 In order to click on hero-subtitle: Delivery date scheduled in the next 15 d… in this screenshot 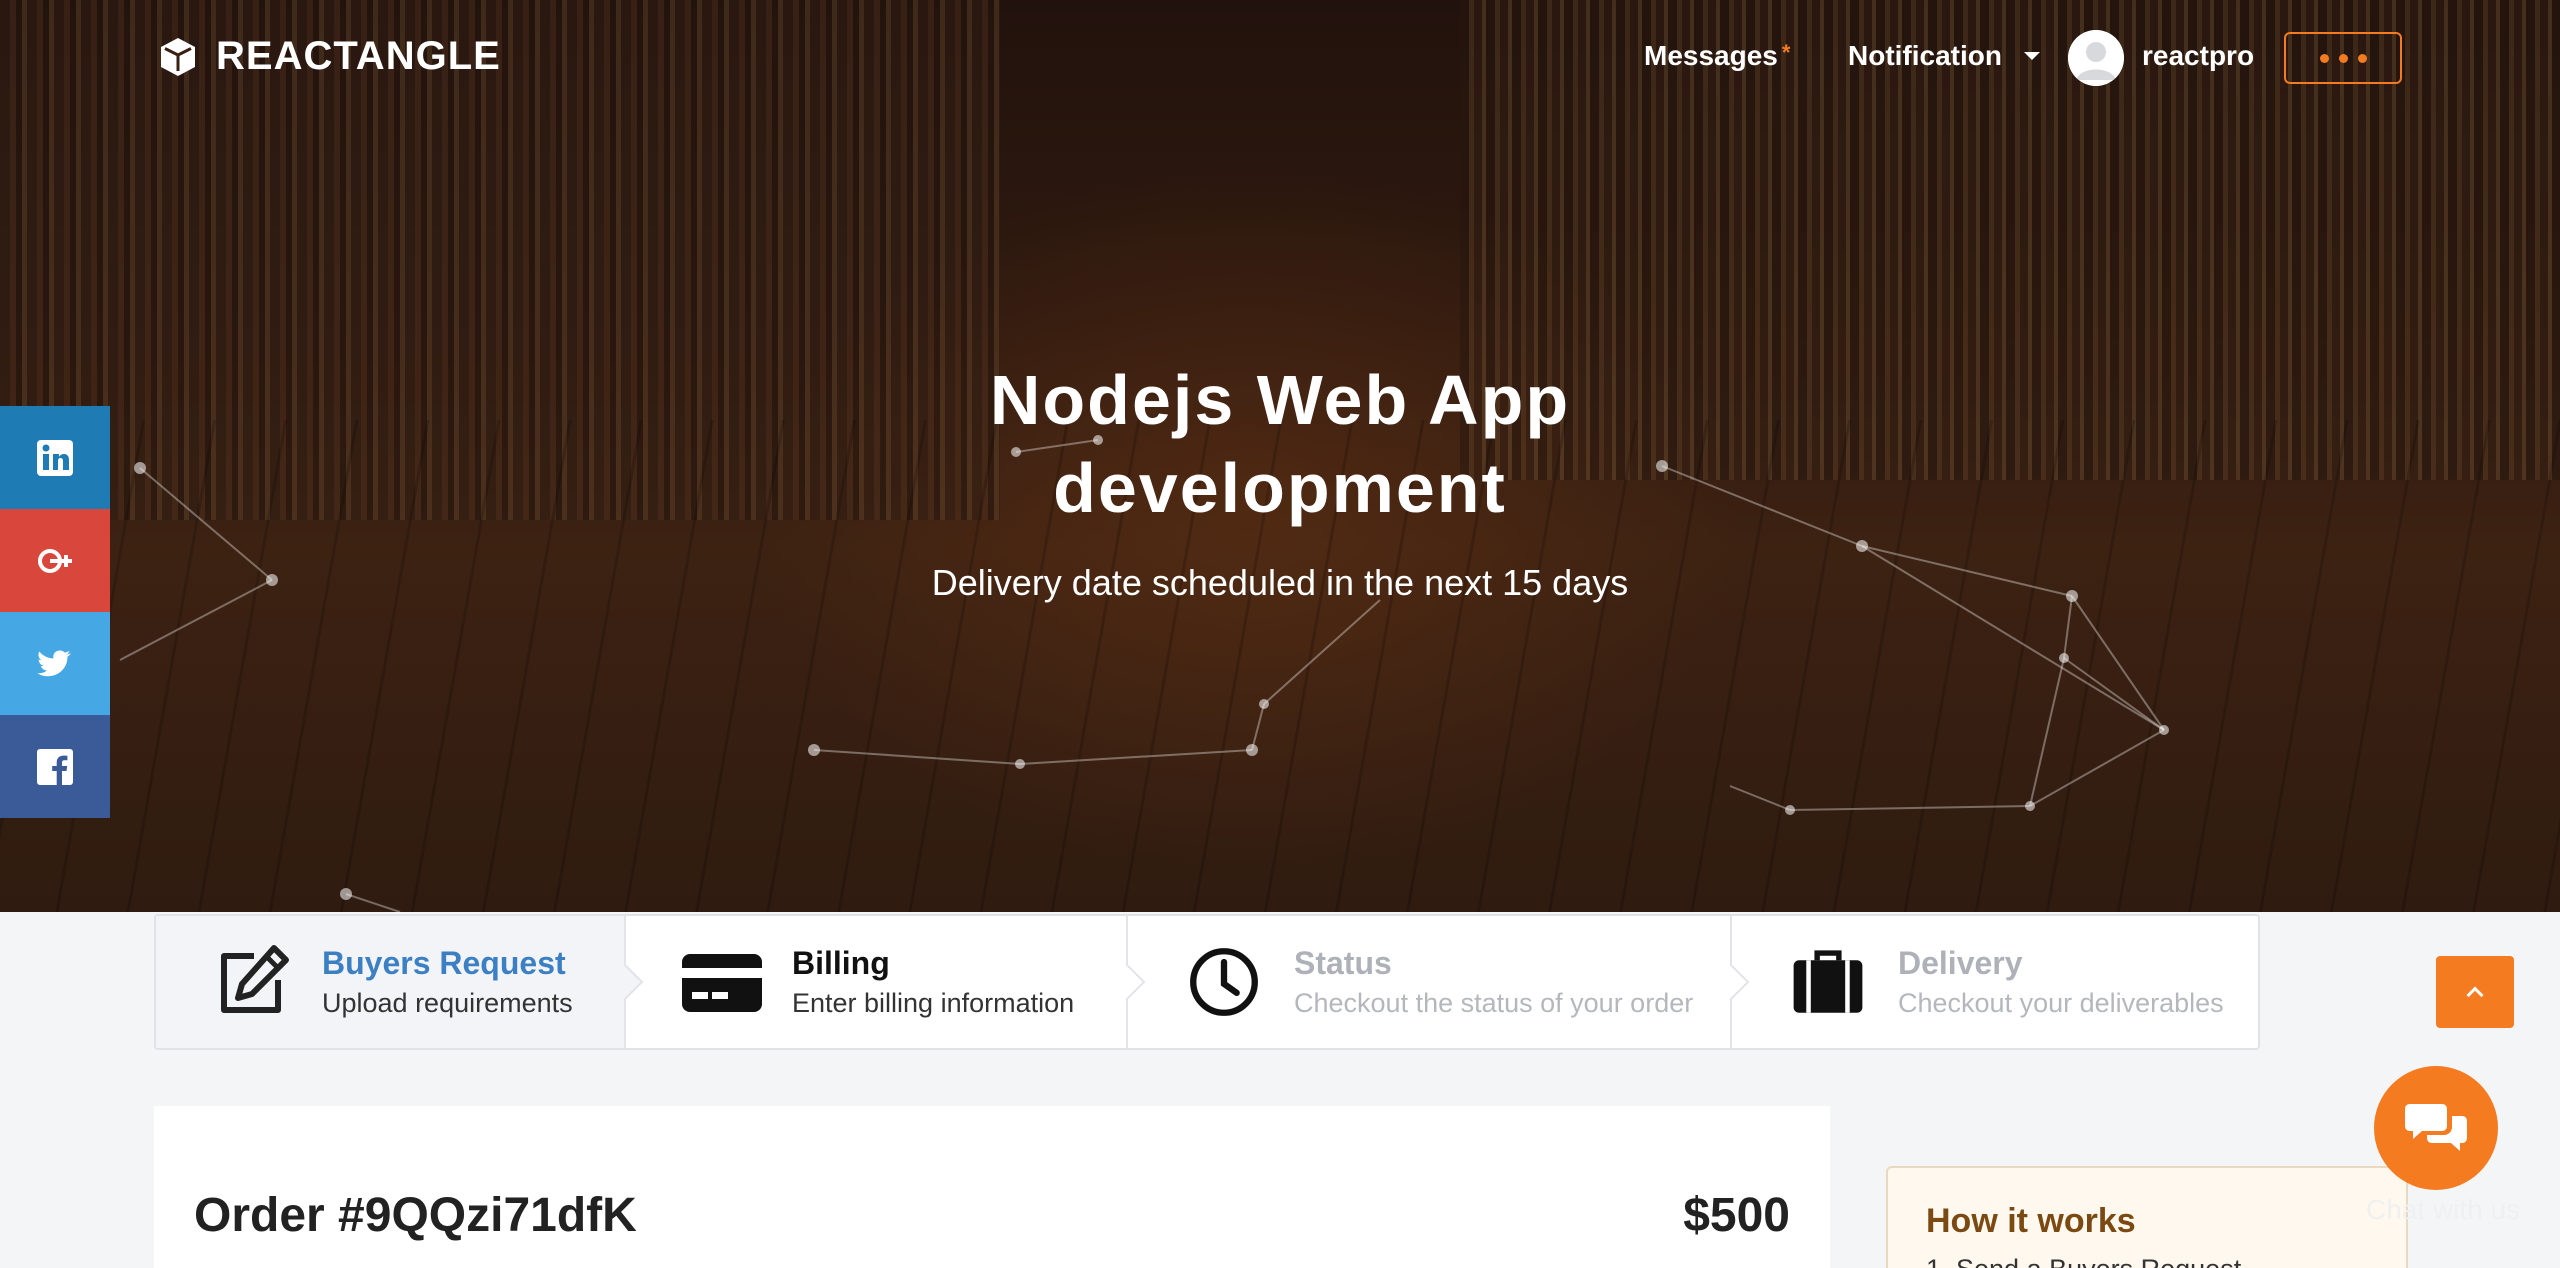, I will do `click(1280, 582)`.